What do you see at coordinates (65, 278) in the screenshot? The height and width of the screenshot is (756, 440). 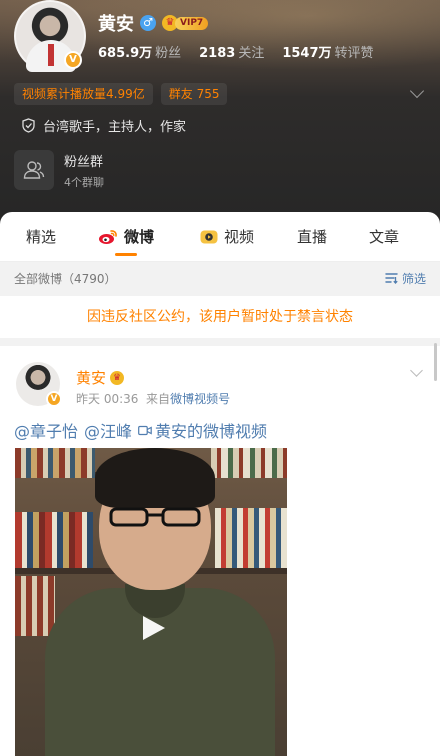 I see `all-posts-count: 全部微博（4790）` at bounding box center [65, 278].